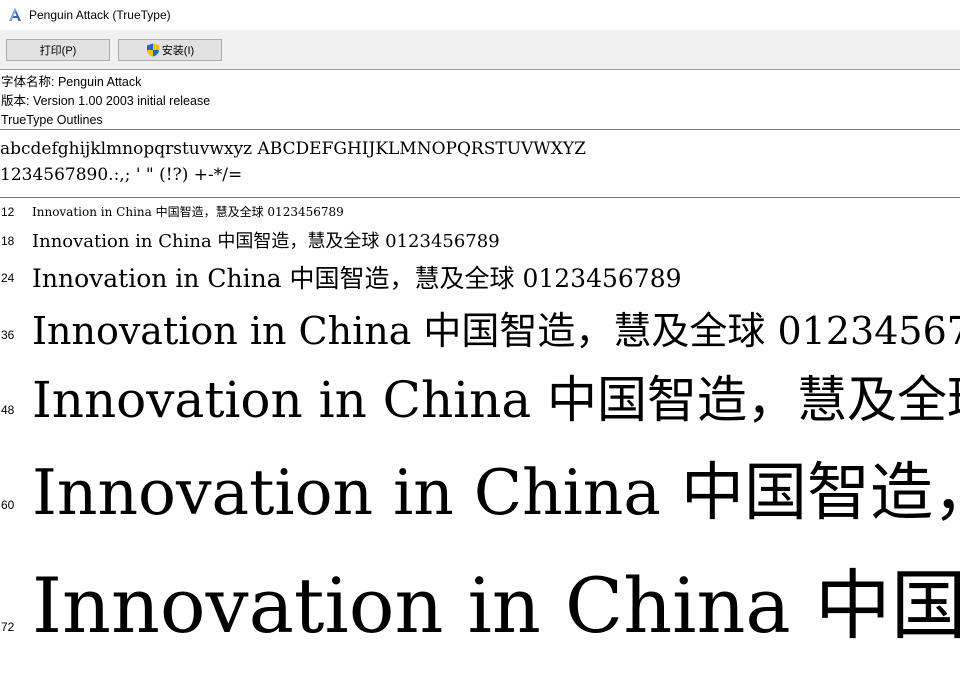 Image resolution: width=960 pixels, height=700 pixels. I want to click on print-button-label: 打印(P), so click(58, 50).